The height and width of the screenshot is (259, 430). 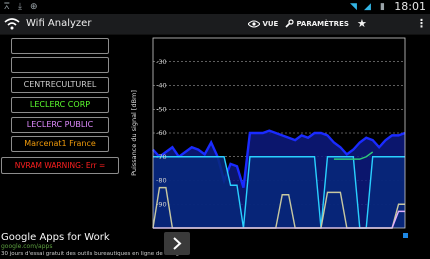 I want to click on nvram-warning-button: NVRAM WARNING: Err =, so click(x=60, y=165).